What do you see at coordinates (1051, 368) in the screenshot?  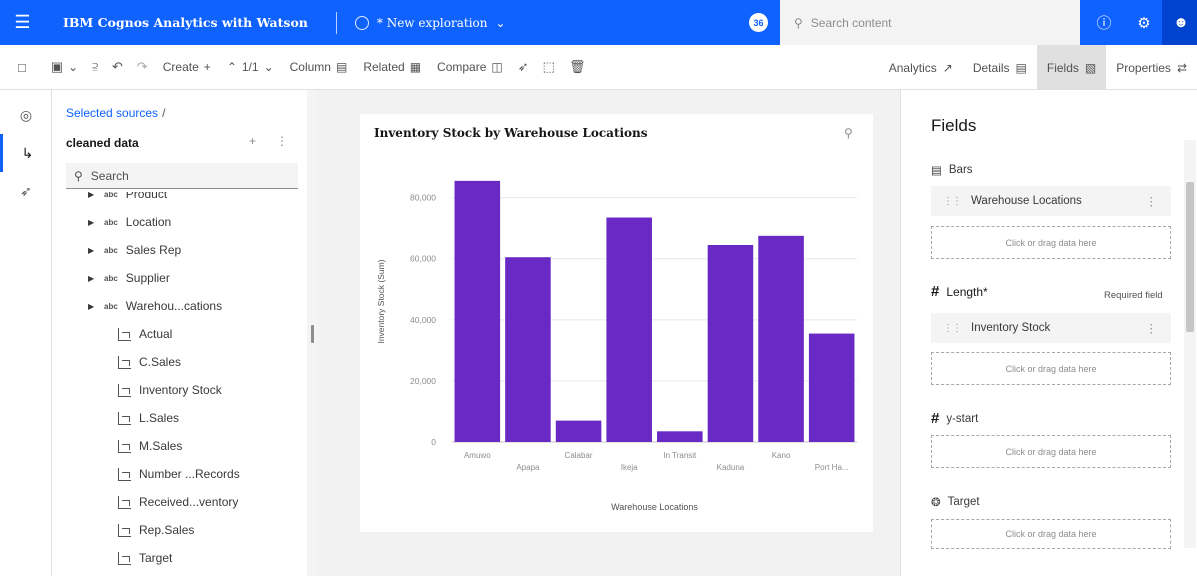 I see `length-drop-zone: Click or drag data here` at bounding box center [1051, 368].